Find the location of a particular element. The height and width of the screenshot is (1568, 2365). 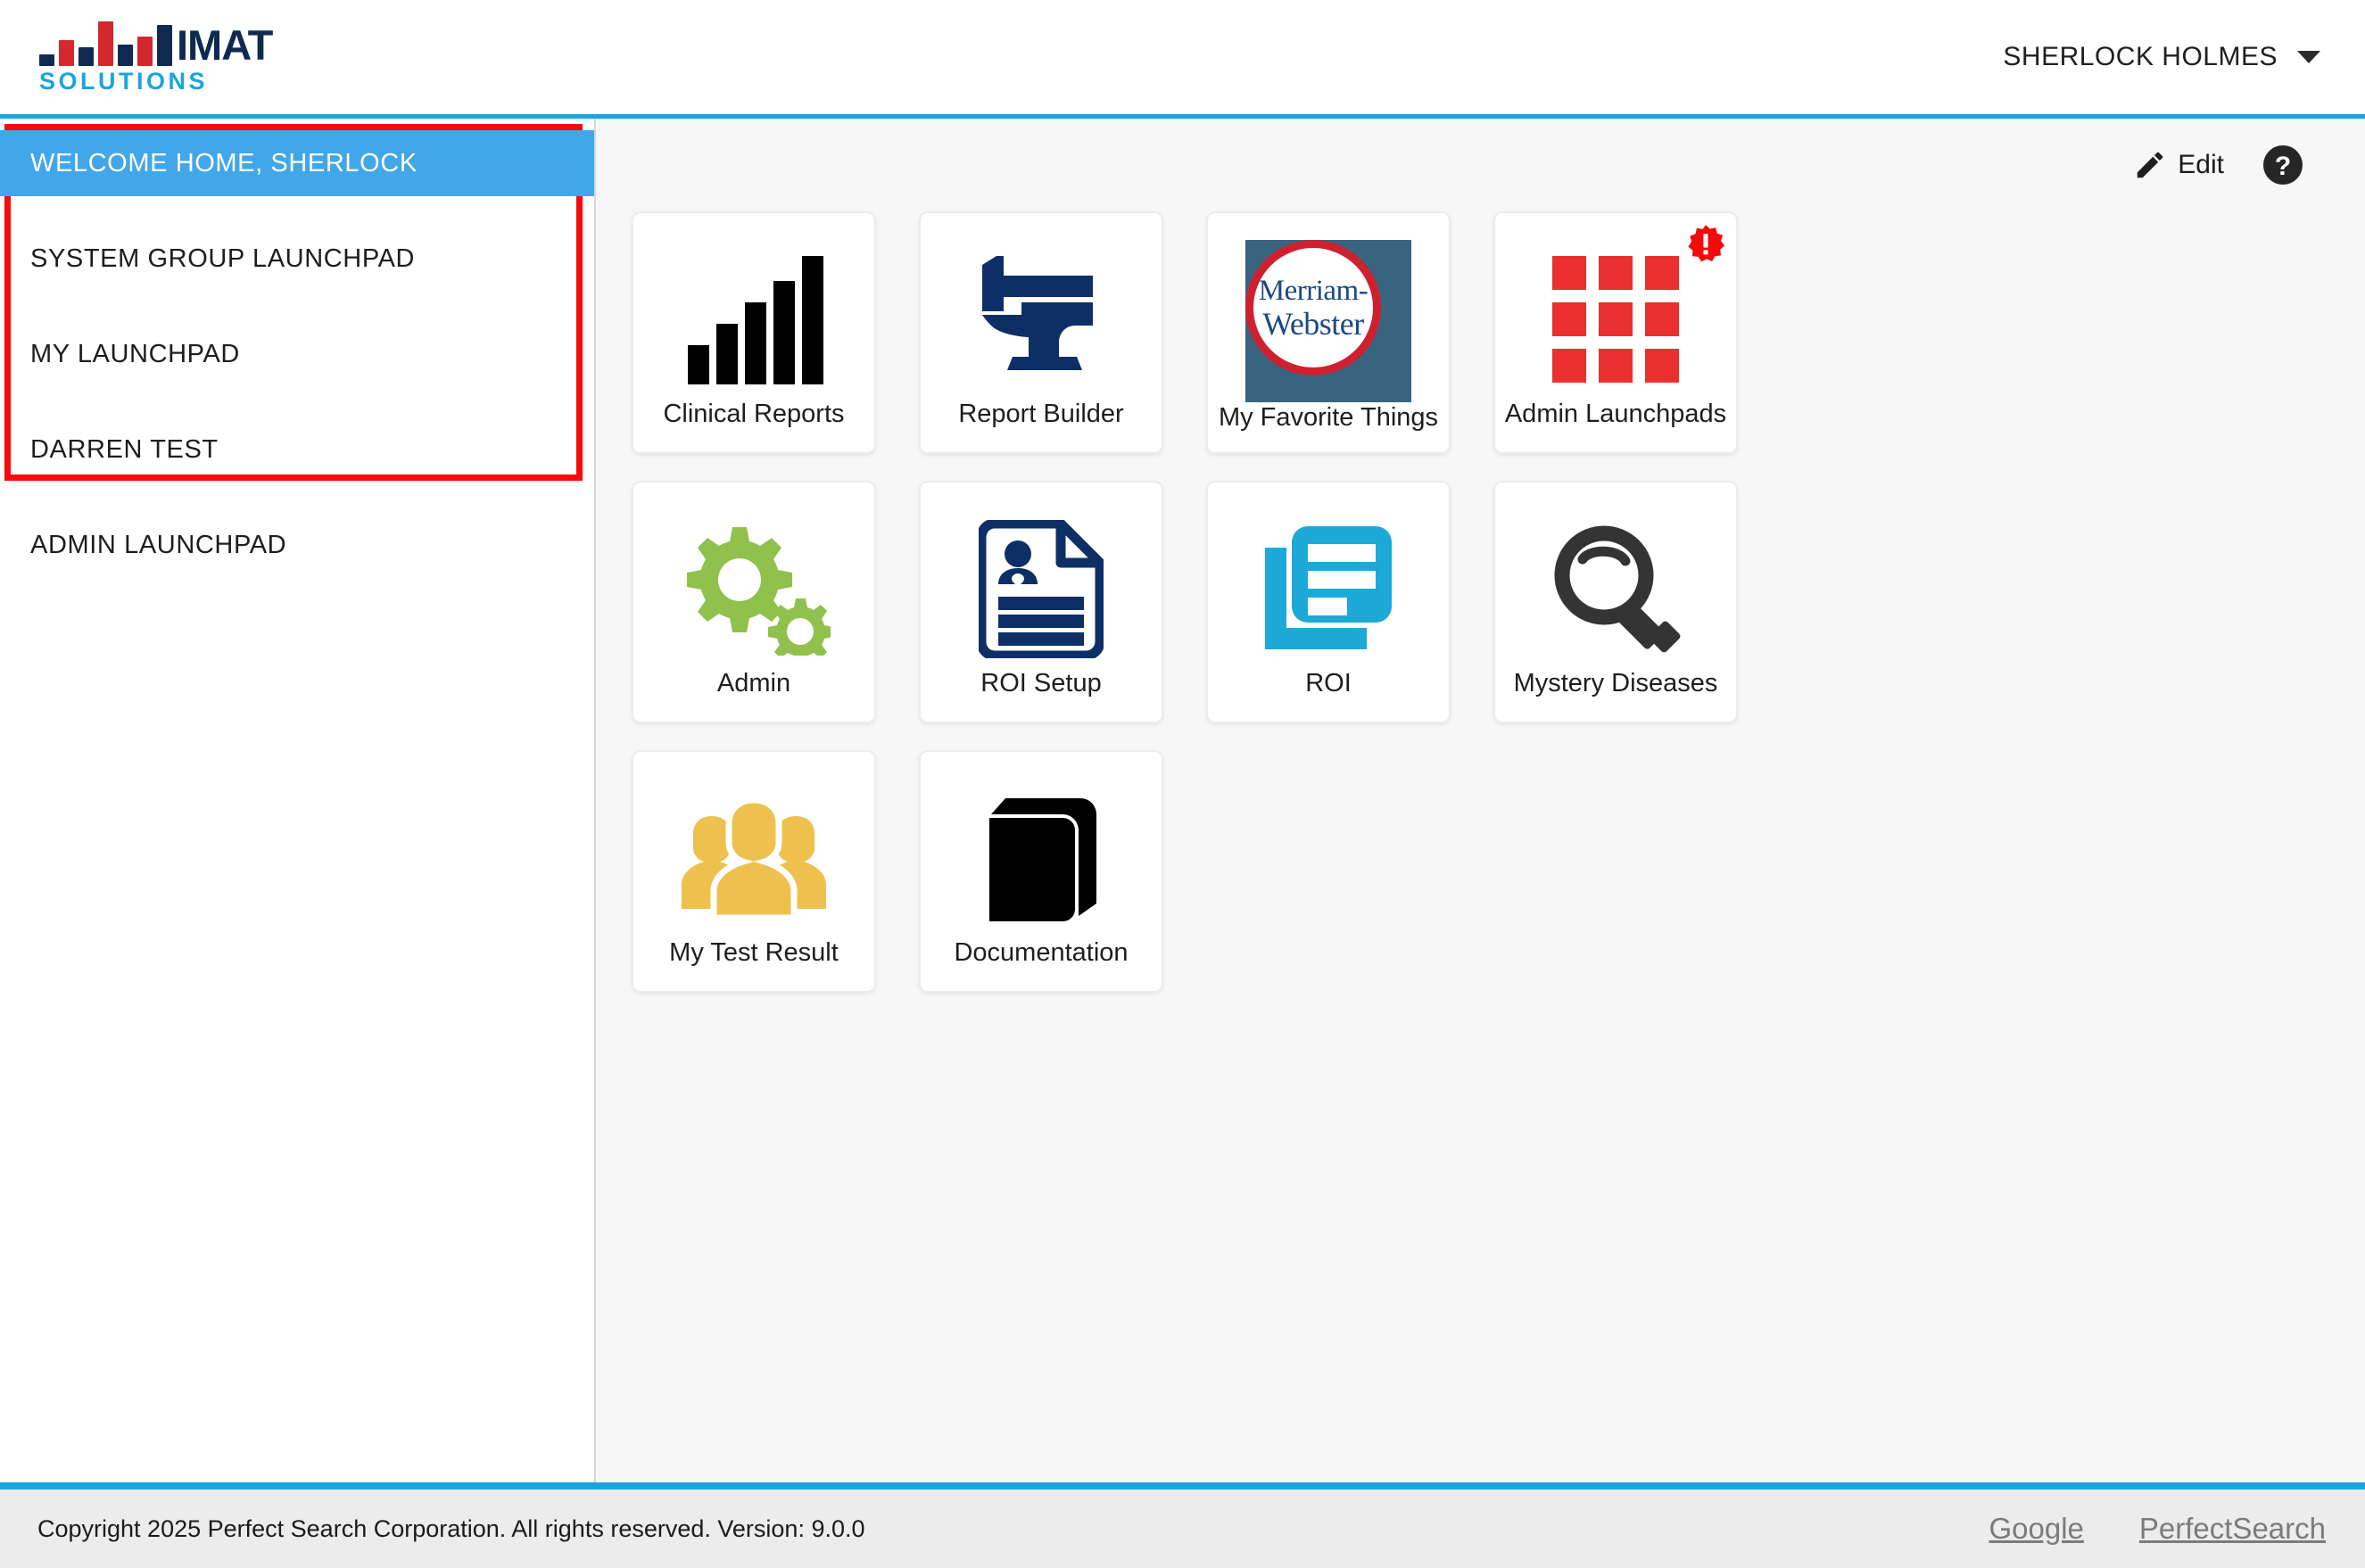

sidebar-item-label: WELCOME HOME, SHERLOCK is located at coordinates (224, 162).